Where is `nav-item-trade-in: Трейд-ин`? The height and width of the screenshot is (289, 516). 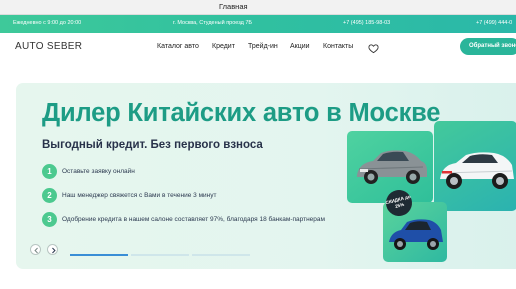
nav-item-trade-in: Трейд-ин is located at coordinates (263, 46).